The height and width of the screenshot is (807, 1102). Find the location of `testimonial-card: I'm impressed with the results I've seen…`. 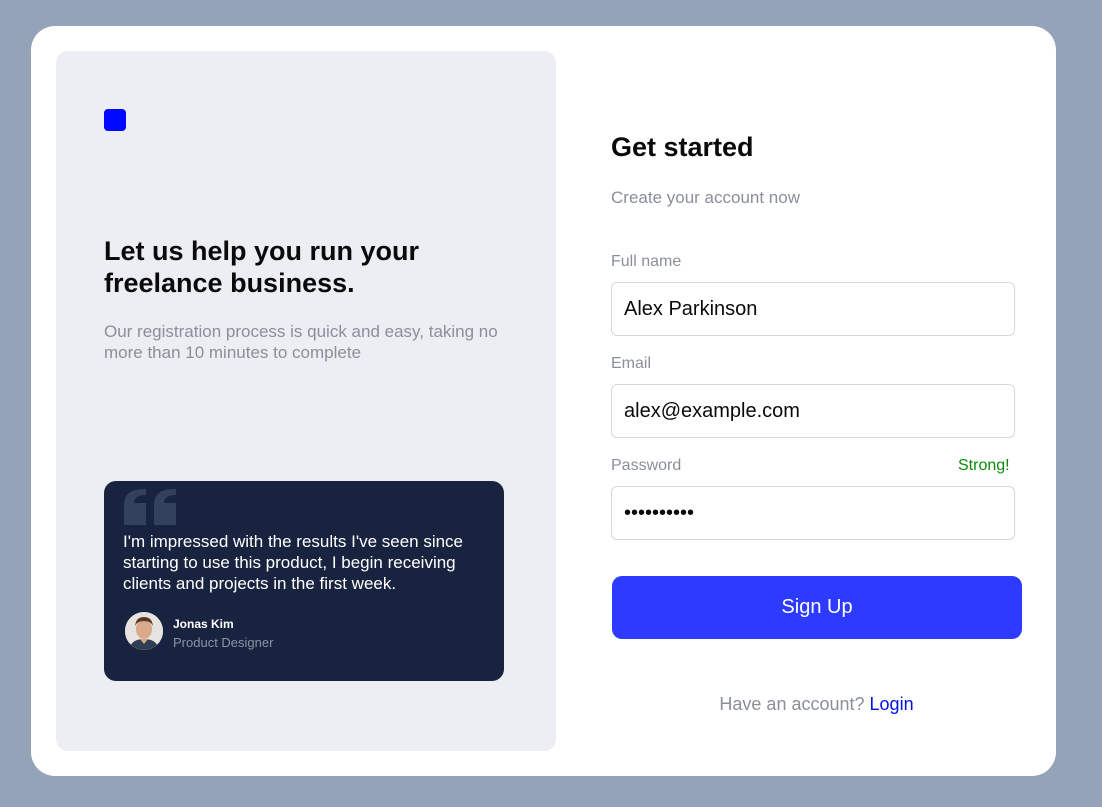

testimonial-card: I'm impressed with the results I've seen… is located at coordinates (304, 581).